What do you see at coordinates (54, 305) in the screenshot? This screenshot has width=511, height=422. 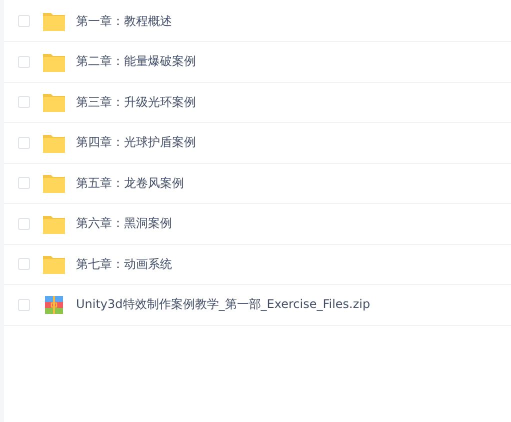 I see `archive-icon` at bounding box center [54, 305].